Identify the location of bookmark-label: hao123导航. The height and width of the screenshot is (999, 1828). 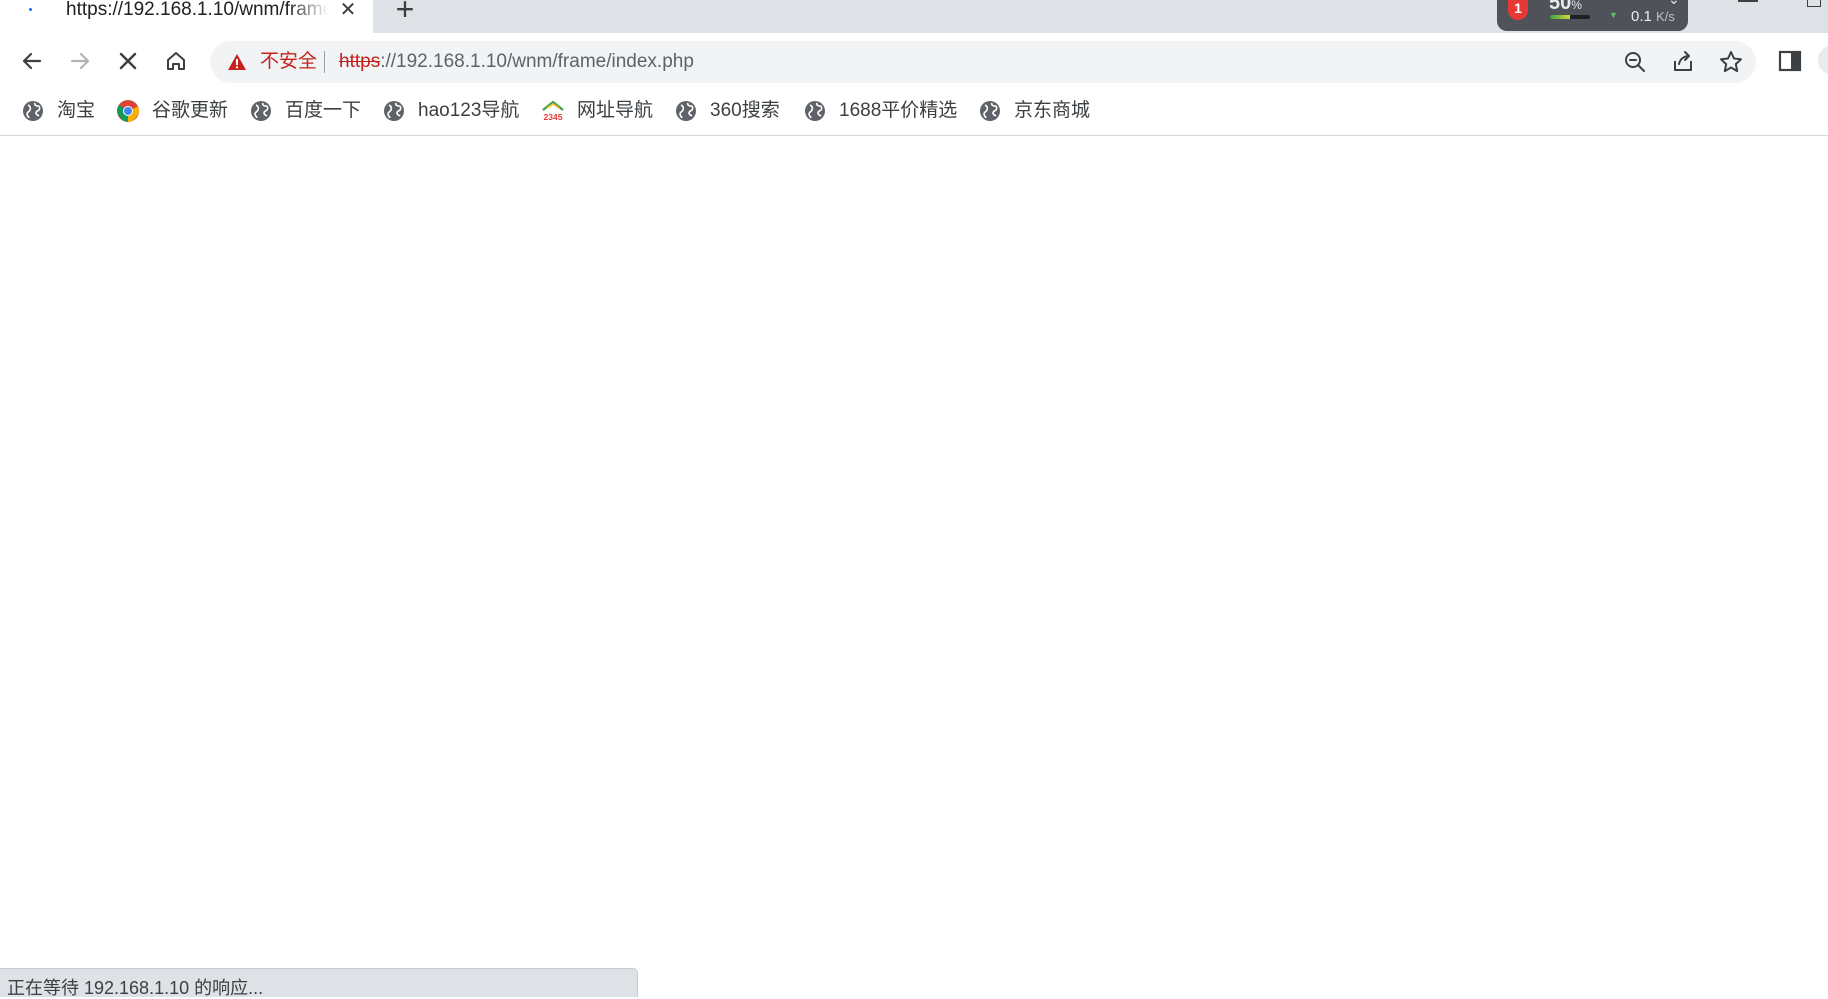
(469, 110).